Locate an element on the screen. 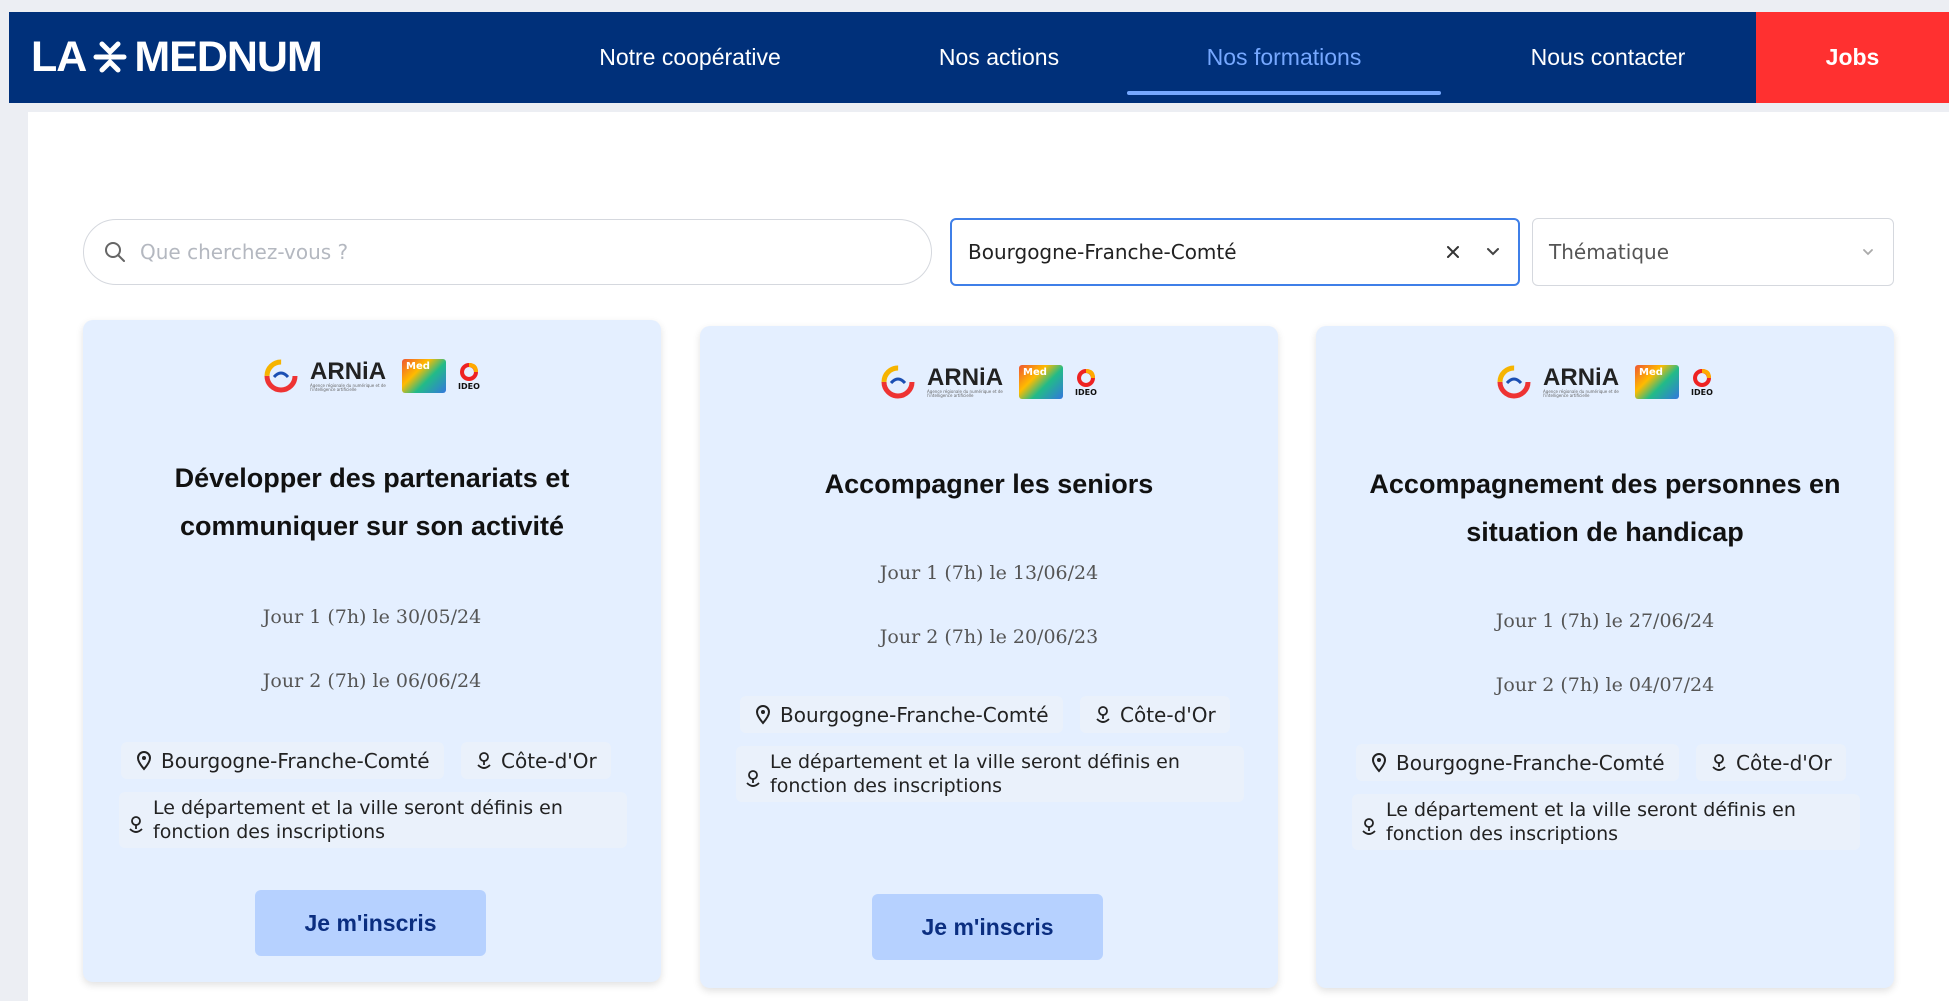 The height and width of the screenshot is (1001, 1949). card-title: Accompagner les seniors is located at coordinates (989, 484).